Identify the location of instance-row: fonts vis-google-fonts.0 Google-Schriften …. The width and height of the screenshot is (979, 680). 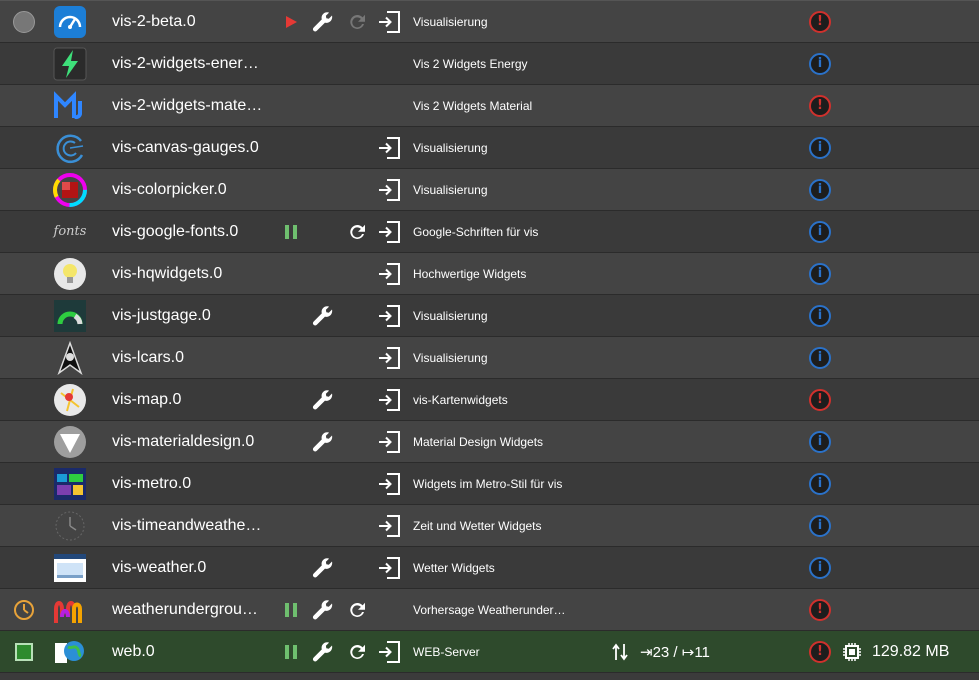
(489, 232).